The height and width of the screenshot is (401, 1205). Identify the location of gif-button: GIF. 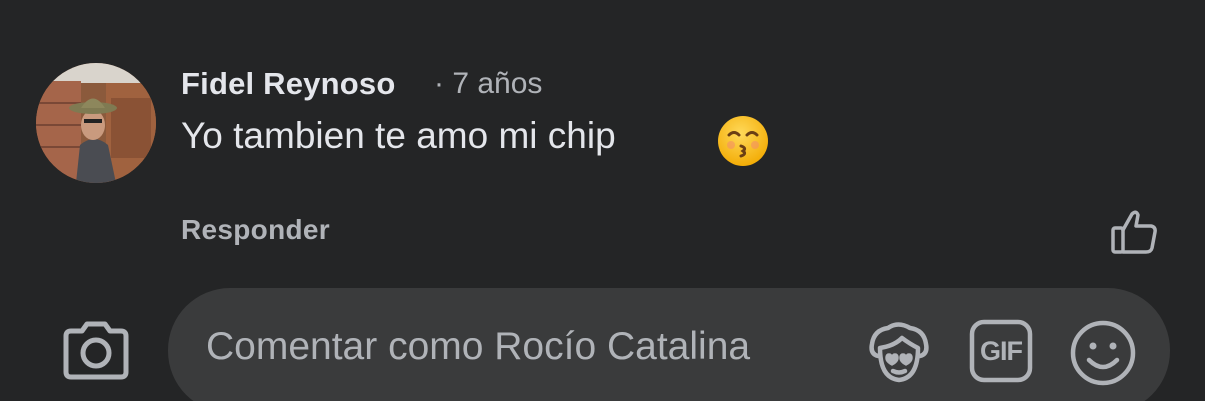
(1001, 351).